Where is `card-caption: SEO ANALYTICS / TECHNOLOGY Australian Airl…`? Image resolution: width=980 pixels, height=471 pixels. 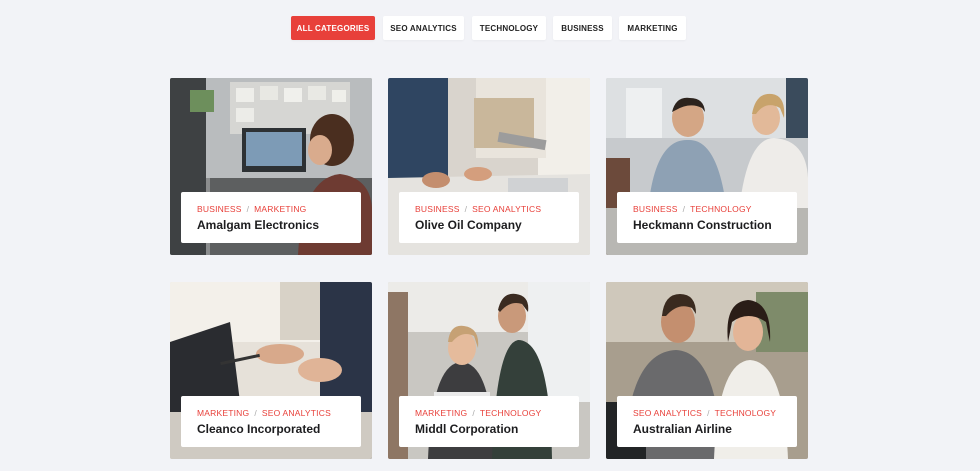
card-caption: SEO ANALYTICS / TECHNOLOGY Australian Airl… is located at coordinates (707, 421).